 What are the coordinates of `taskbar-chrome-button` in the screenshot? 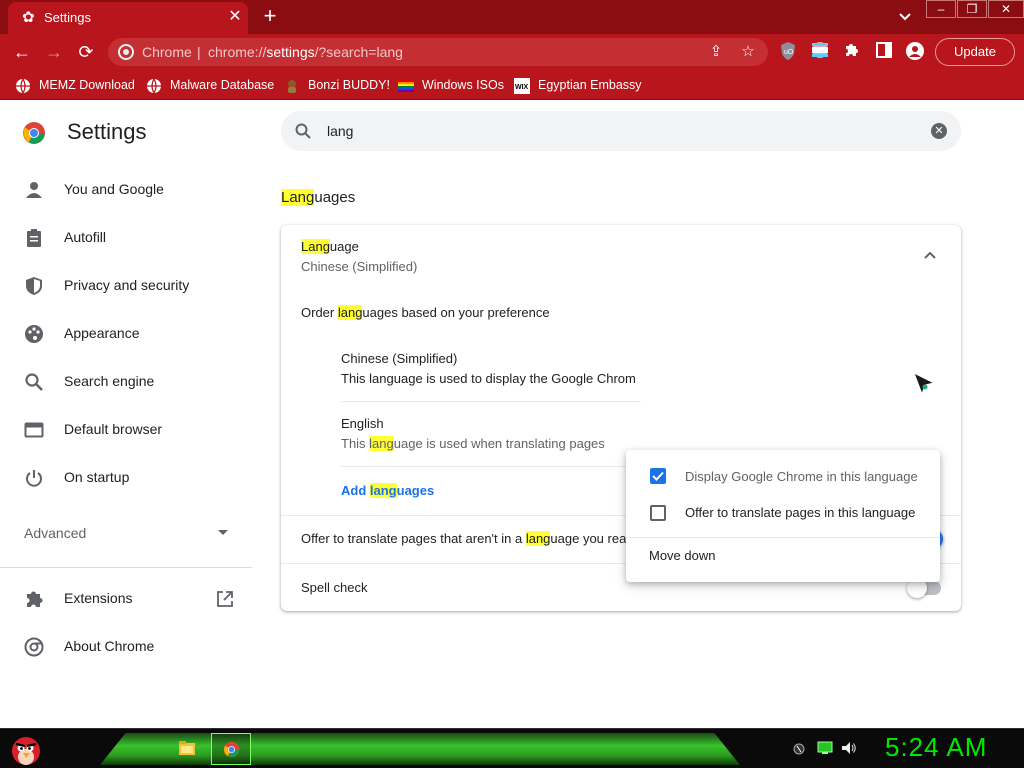 It's located at (231, 749).